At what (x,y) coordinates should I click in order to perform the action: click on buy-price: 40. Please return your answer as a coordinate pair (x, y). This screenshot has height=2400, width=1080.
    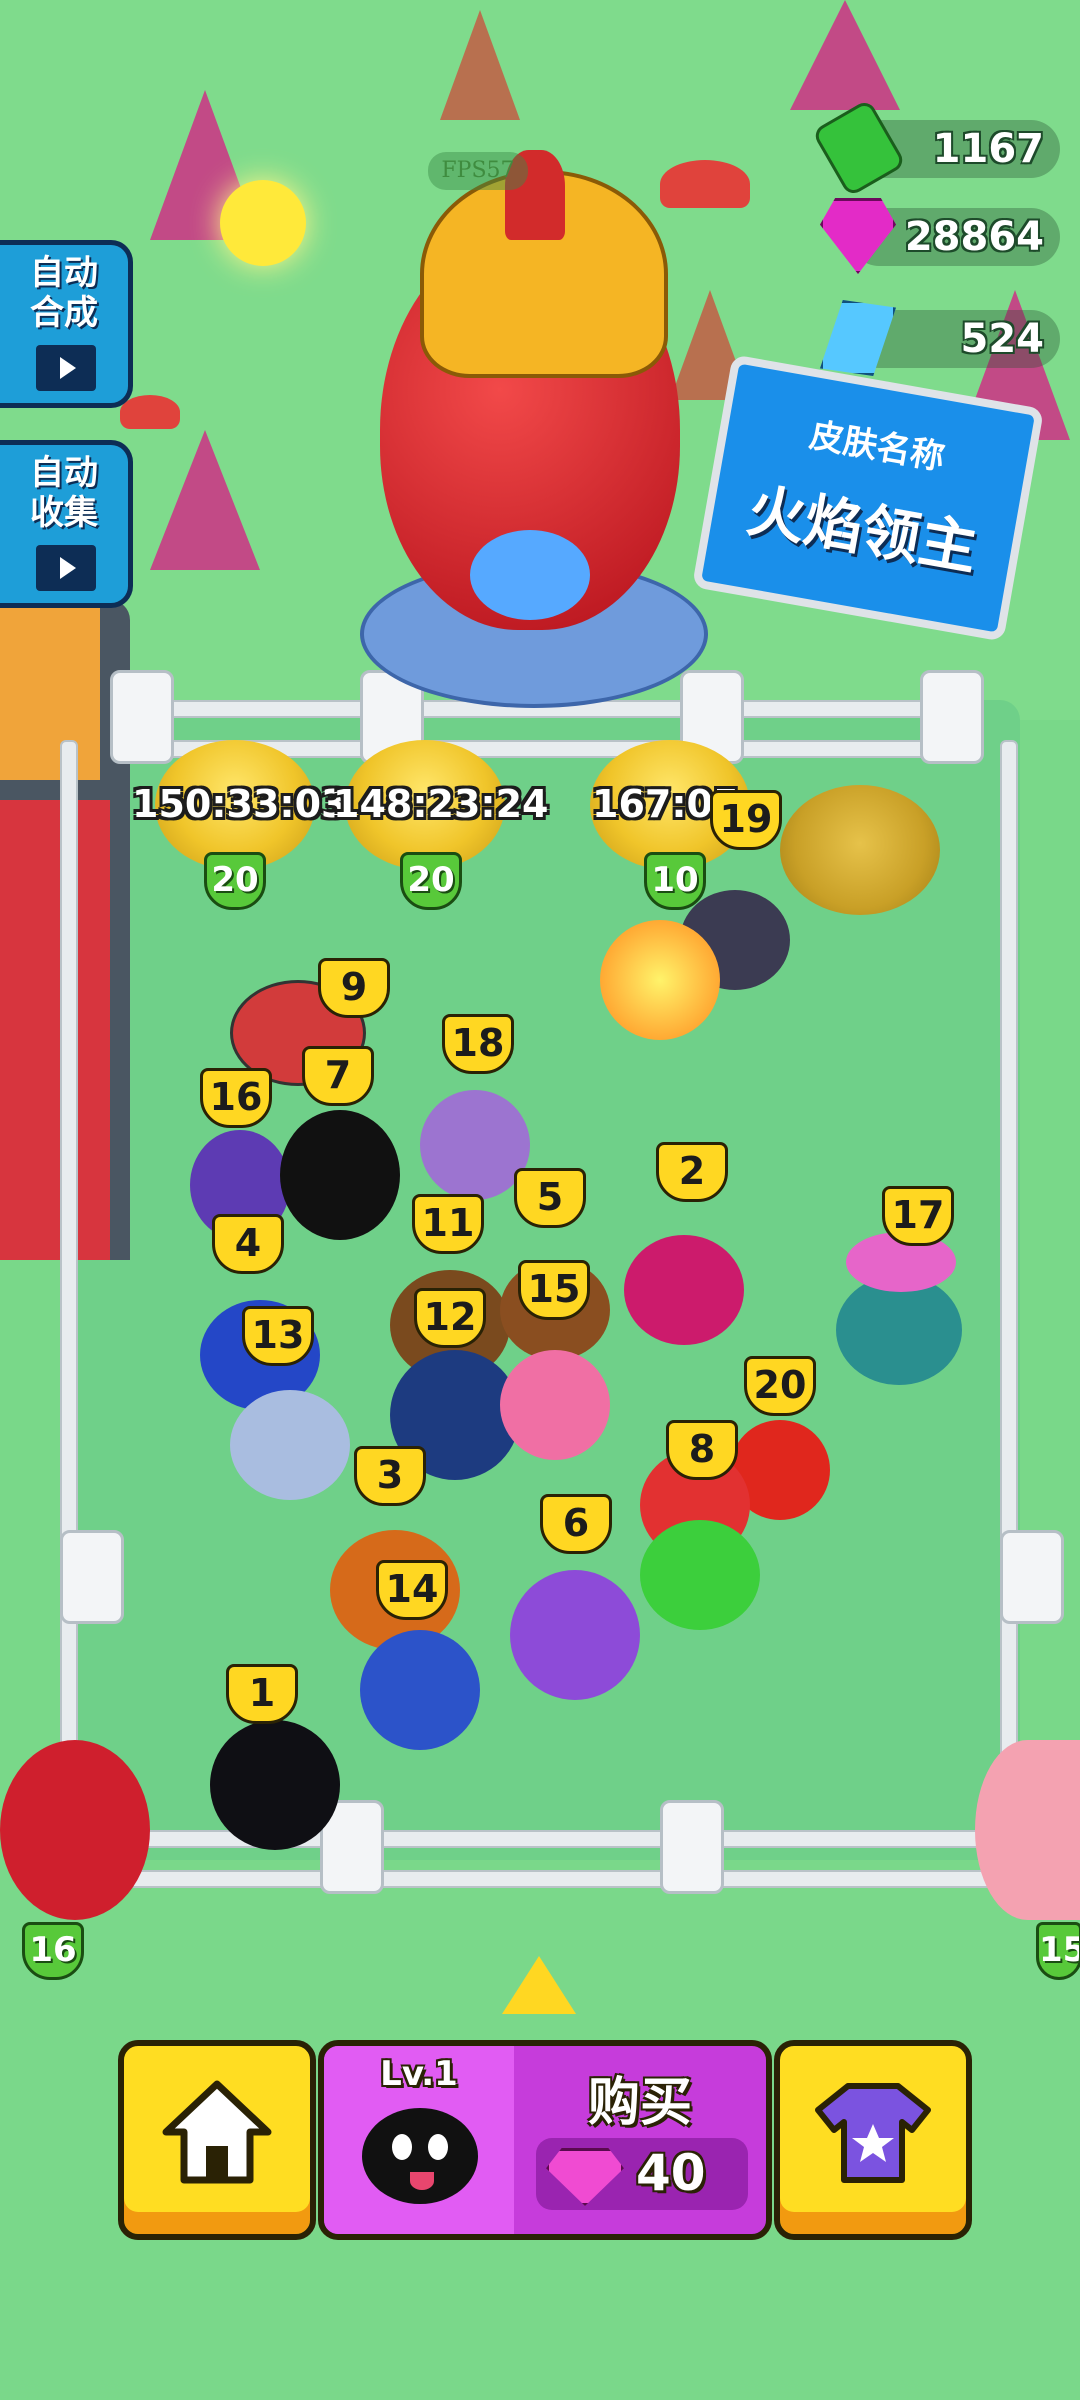
    Looking at the image, I should click on (671, 2173).